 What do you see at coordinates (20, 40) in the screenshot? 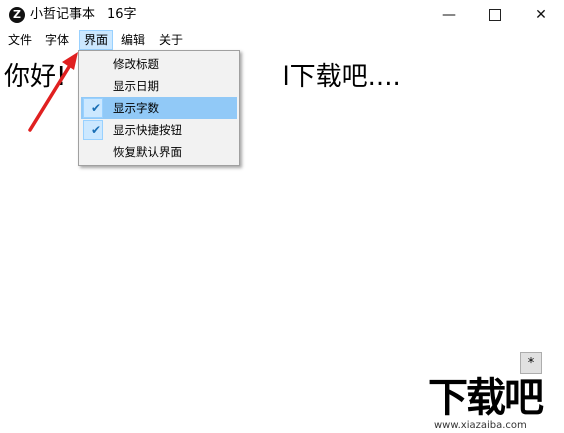
I see `menu-file: 文件` at bounding box center [20, 40].